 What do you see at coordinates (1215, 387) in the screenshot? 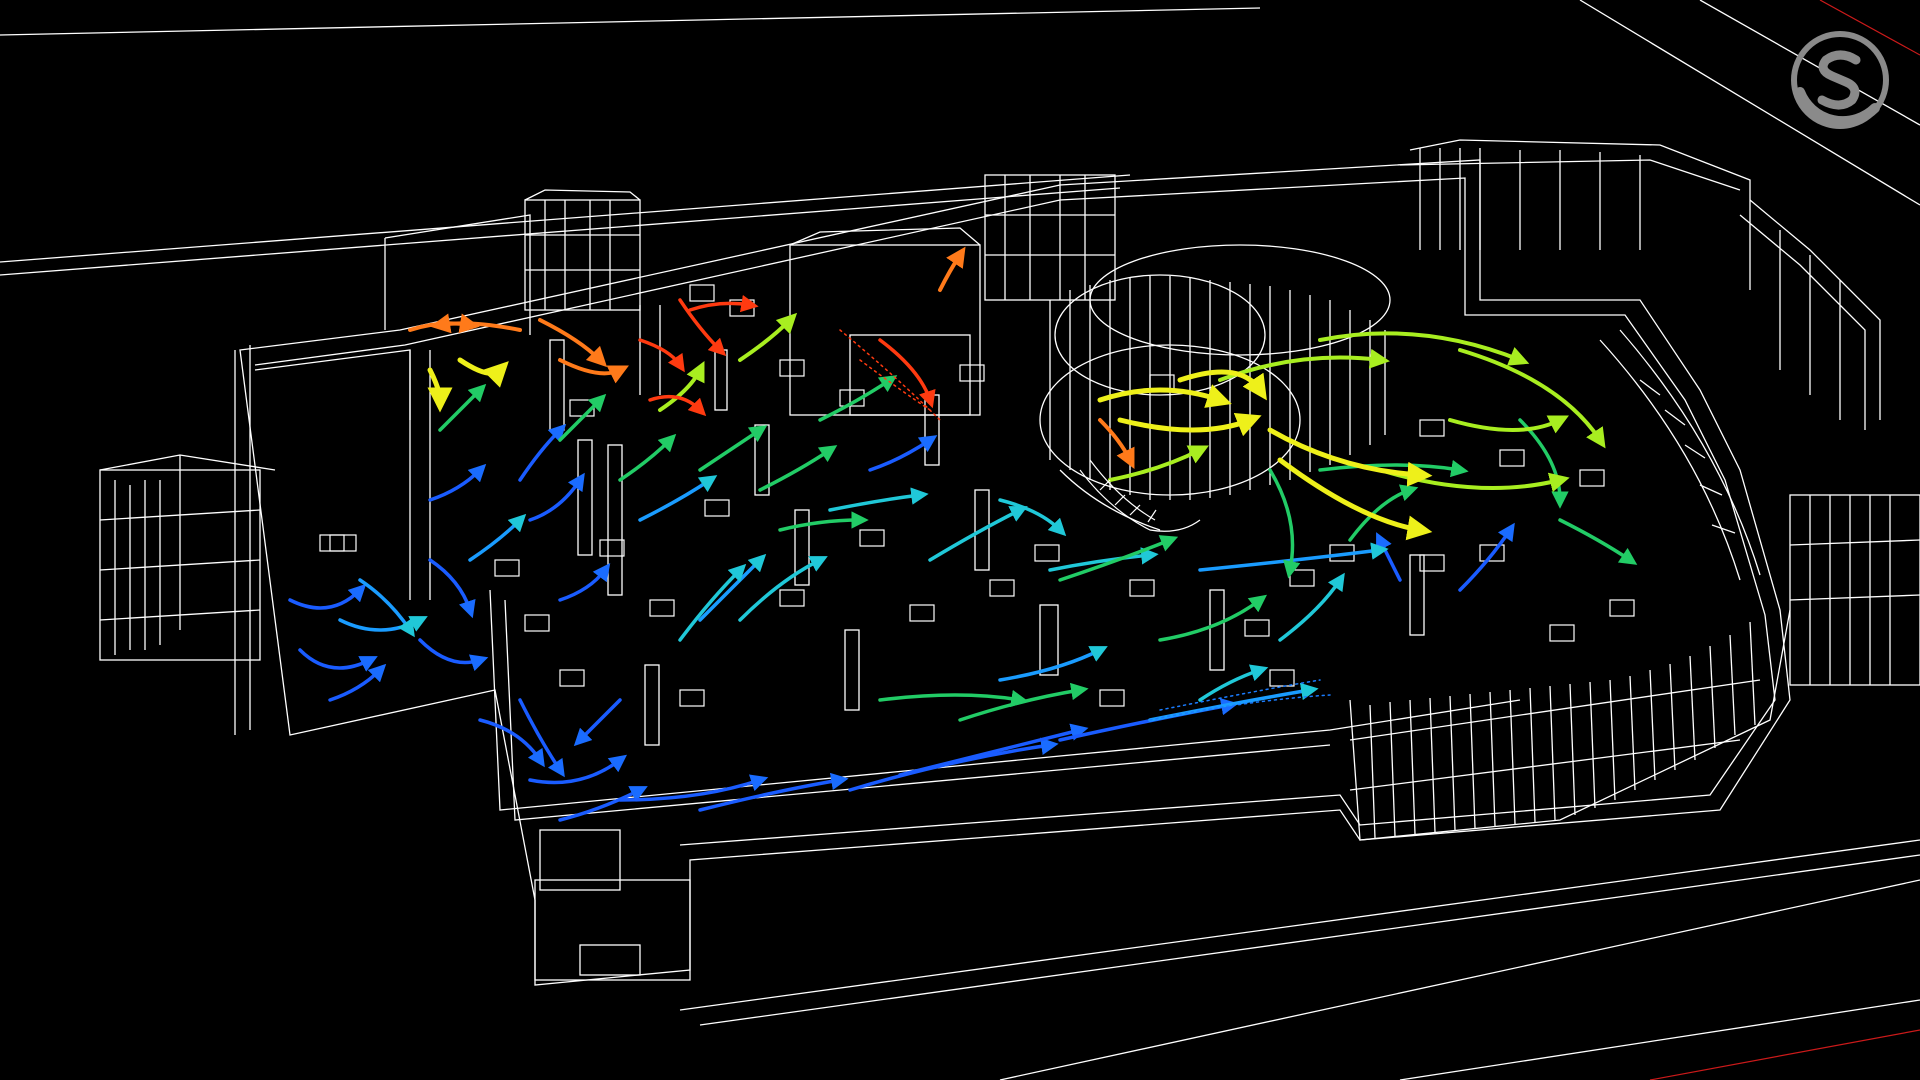
I see `atrium-cylinder` at bounding box center [1215, 387].